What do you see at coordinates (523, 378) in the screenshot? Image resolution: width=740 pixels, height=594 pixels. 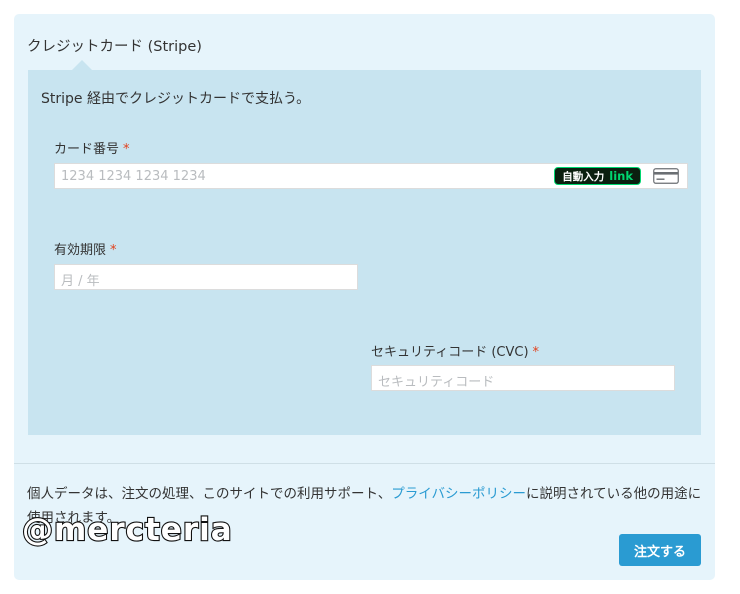 I see `cvc-input: セキュリティコード` at bounding box center [523, 378].